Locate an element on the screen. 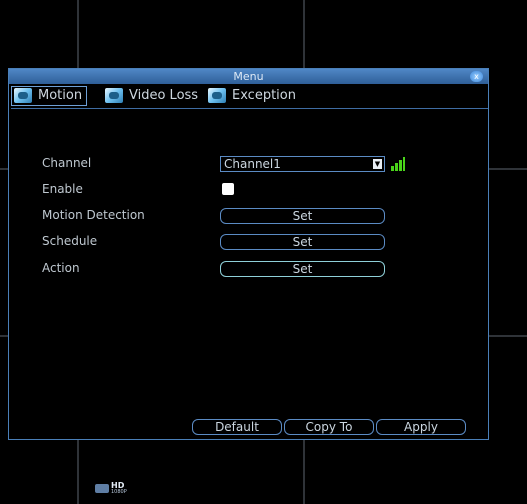 This screenshot has height=504, width=527. action-set-button: Set is located at coordinates (302, 269).